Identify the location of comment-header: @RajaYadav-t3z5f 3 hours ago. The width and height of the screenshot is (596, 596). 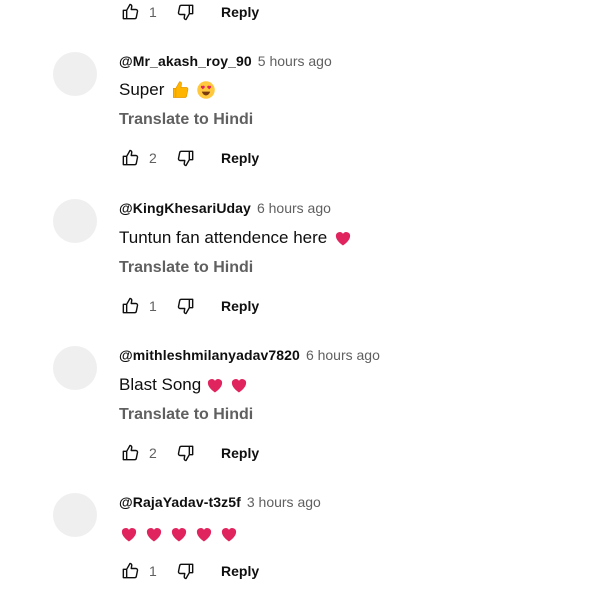
(220, 502).